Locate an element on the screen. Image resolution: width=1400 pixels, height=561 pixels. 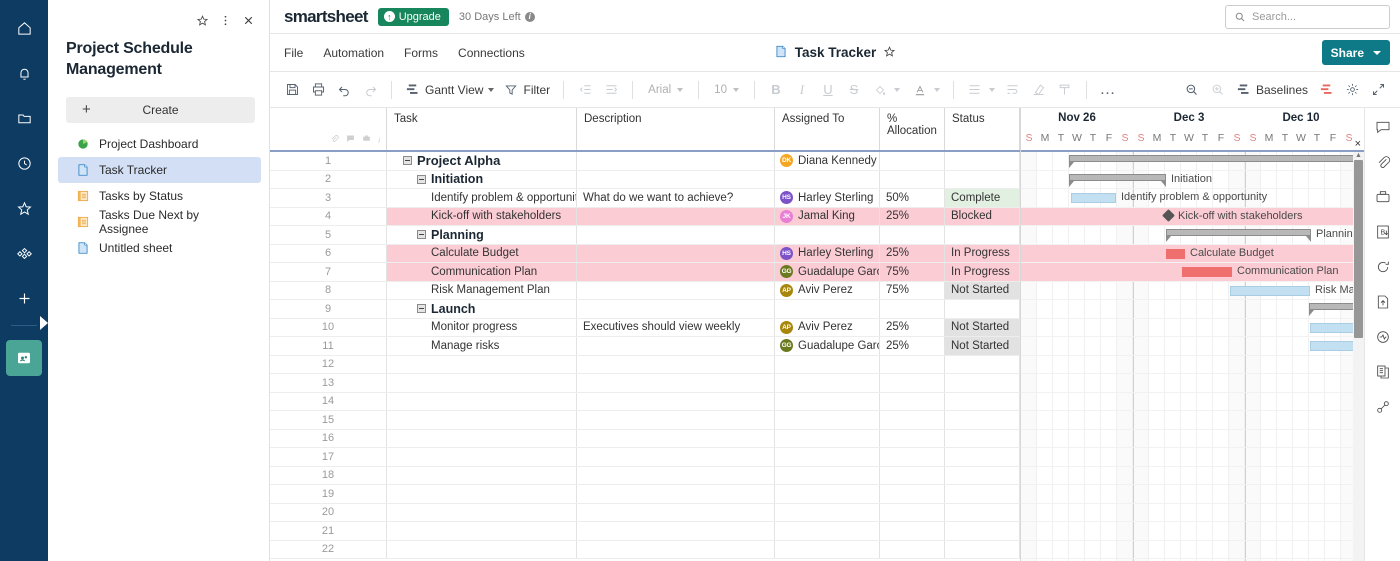
cell-description: What do we want to achieve? is located at coordinates (676, 198).